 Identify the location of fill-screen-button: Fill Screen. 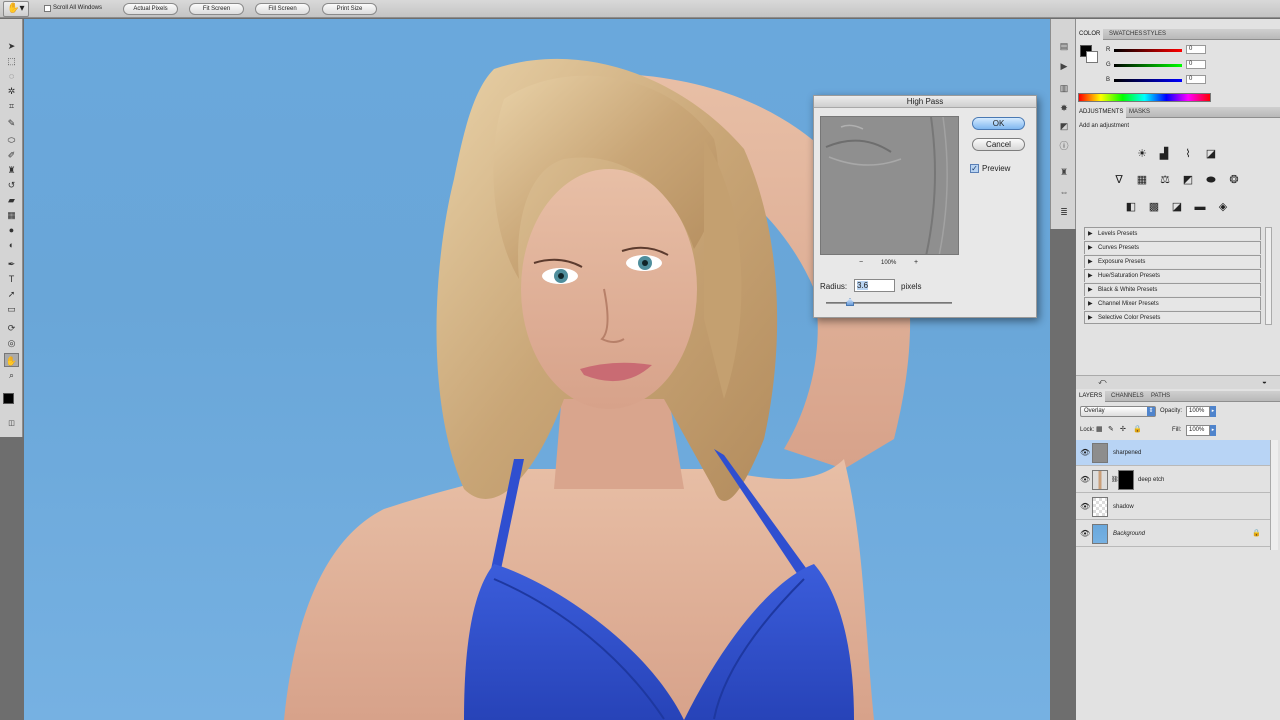
(282, 9).